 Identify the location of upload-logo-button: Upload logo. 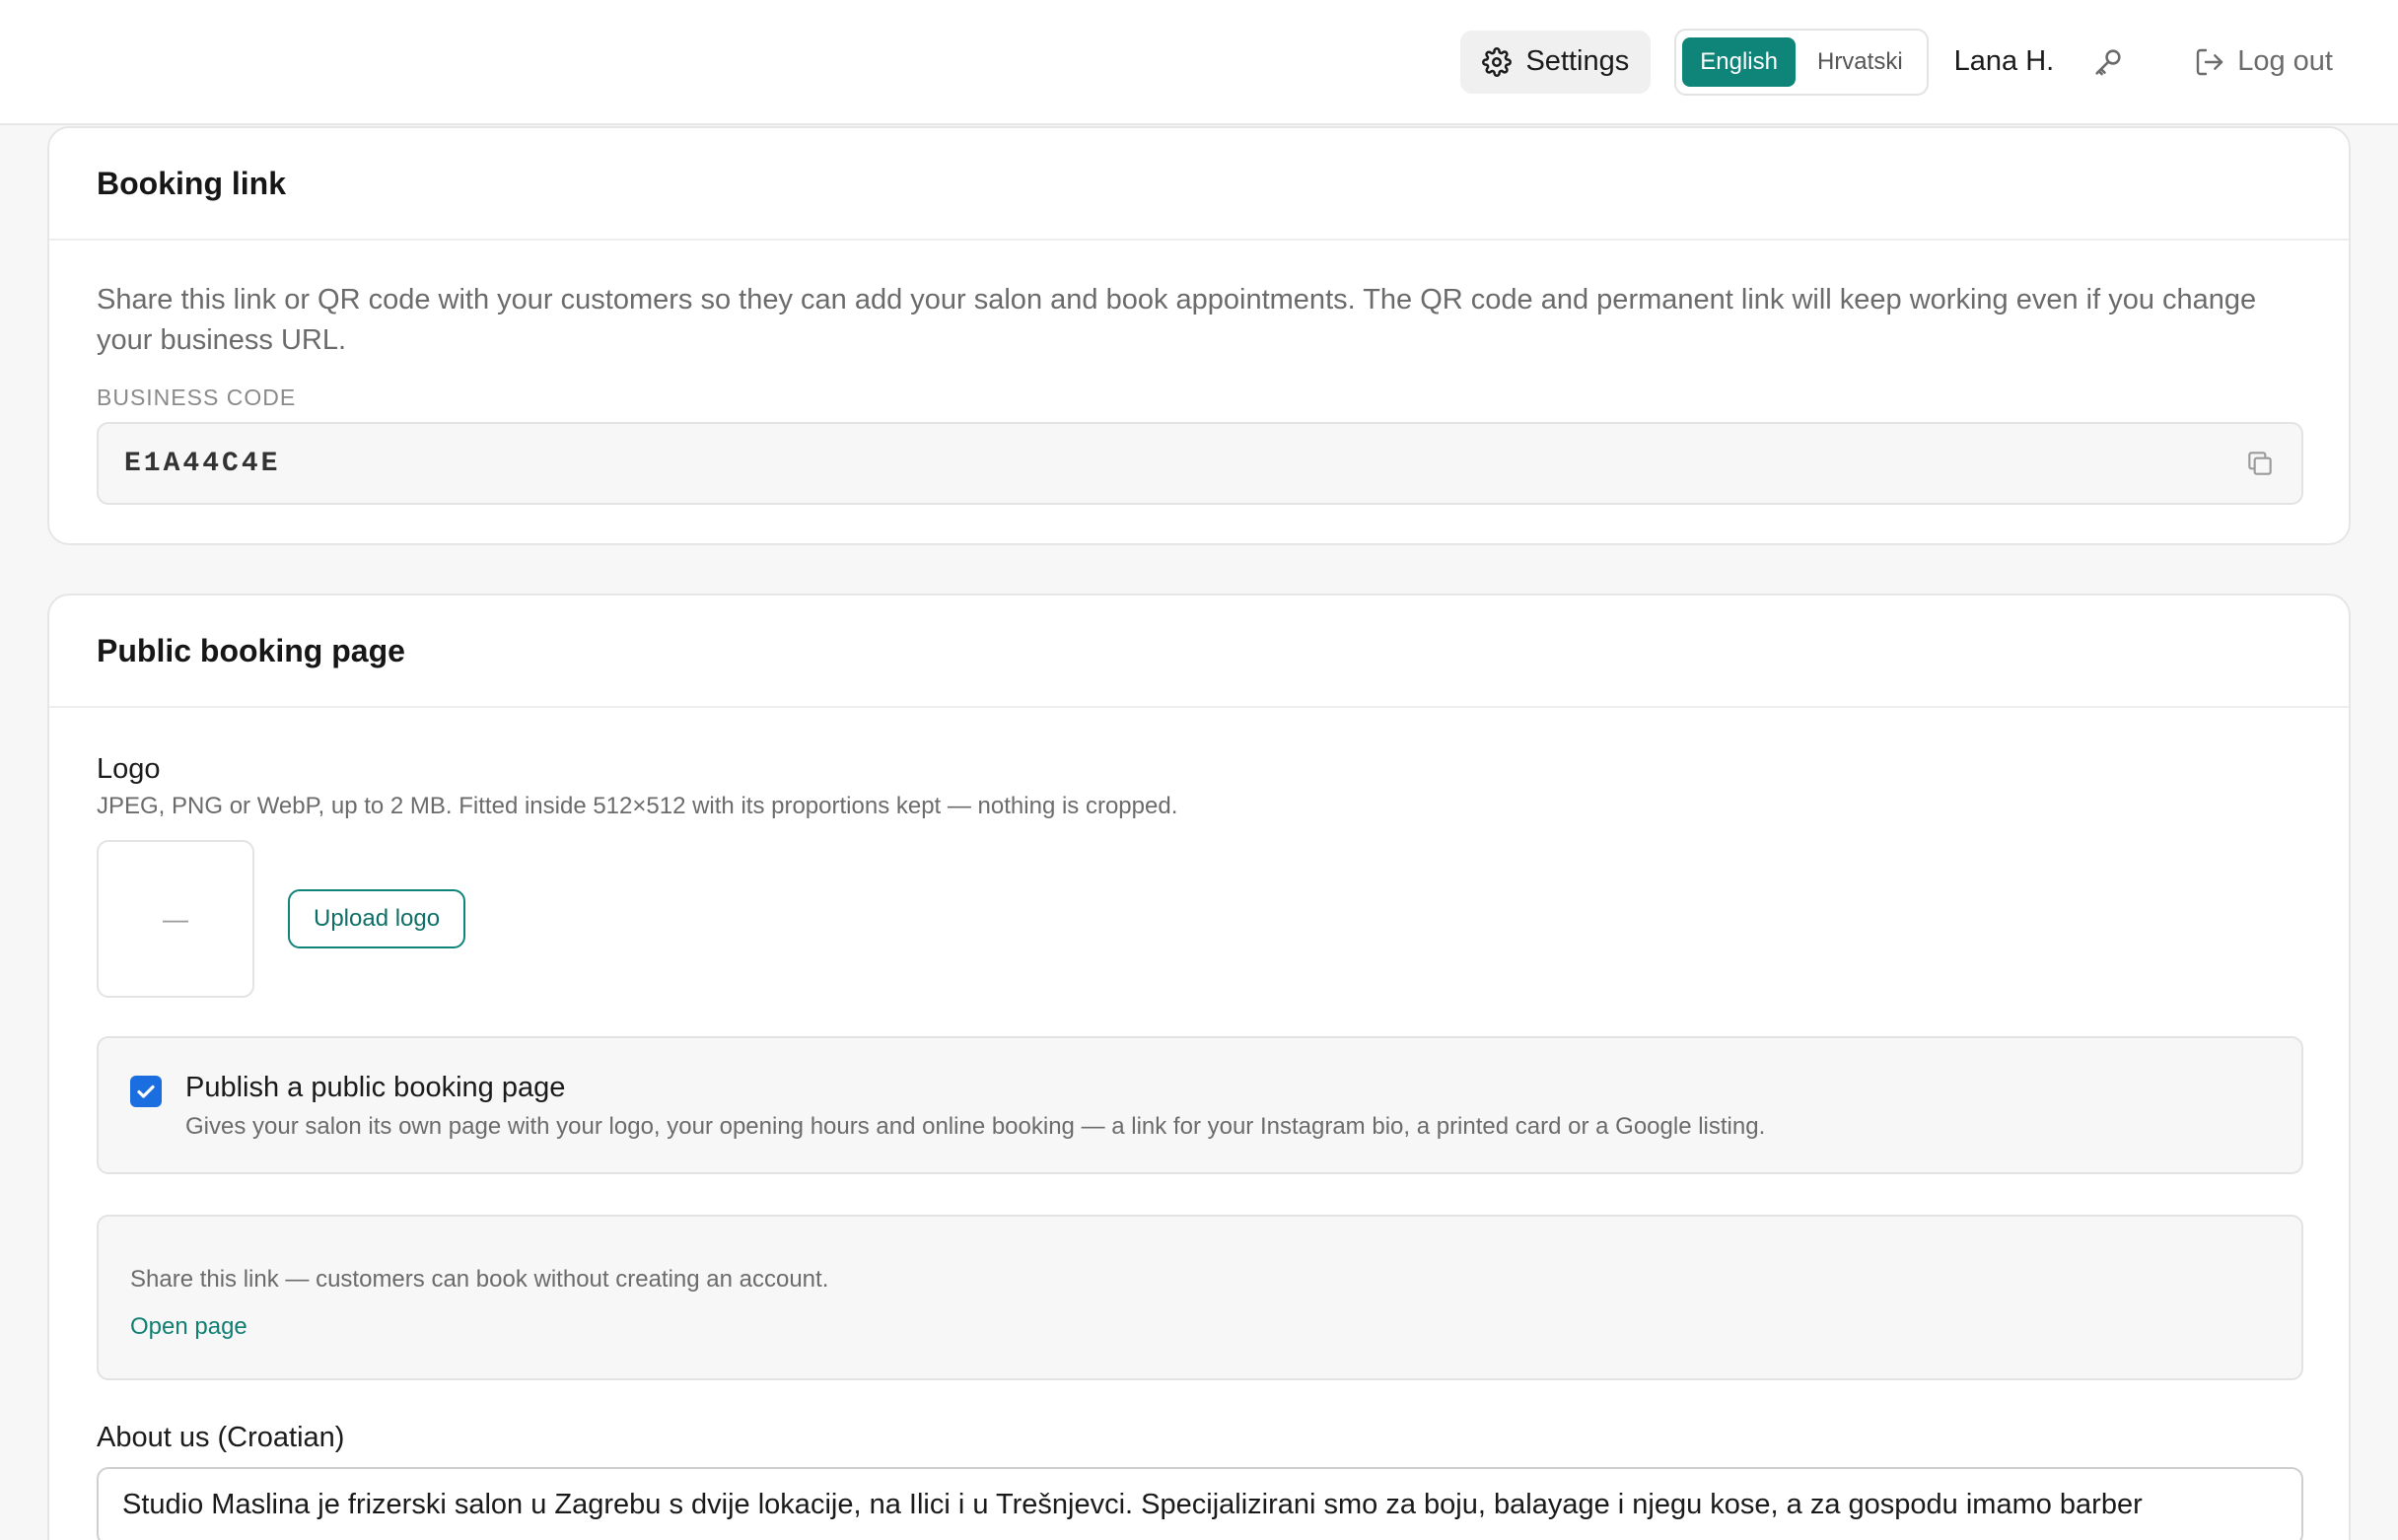
(377, 918).